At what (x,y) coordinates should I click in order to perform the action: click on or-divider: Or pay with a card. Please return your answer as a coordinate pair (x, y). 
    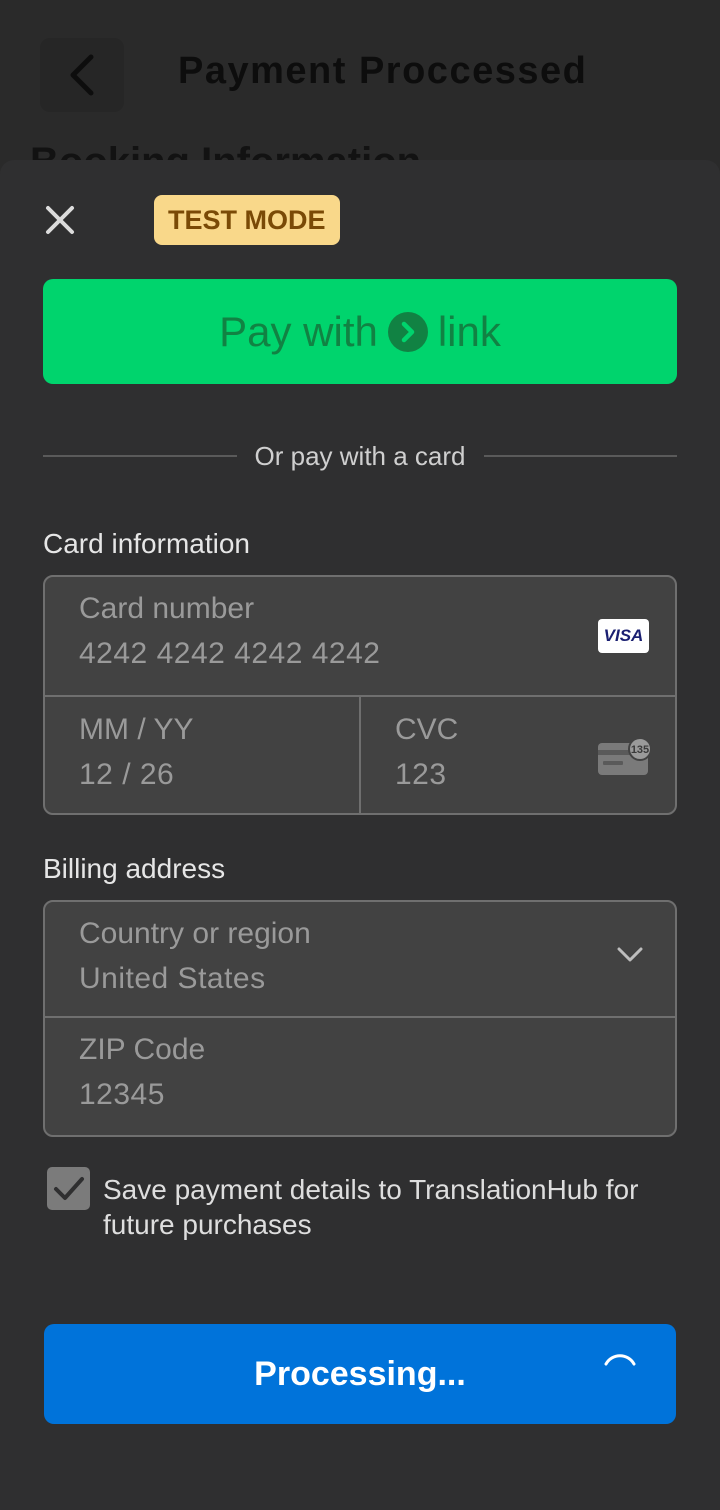
    Looking at the image, I should click on (360, 456).